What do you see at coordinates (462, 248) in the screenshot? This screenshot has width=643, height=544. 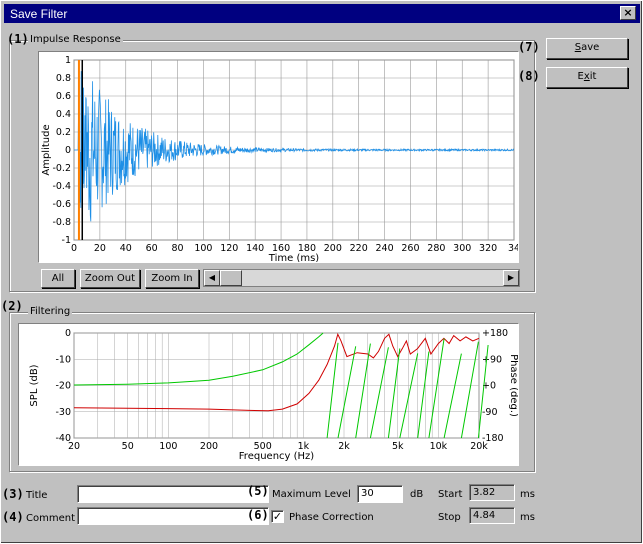 I see `impulse-x-tick-label: 300` at bounding box center [462, 248].